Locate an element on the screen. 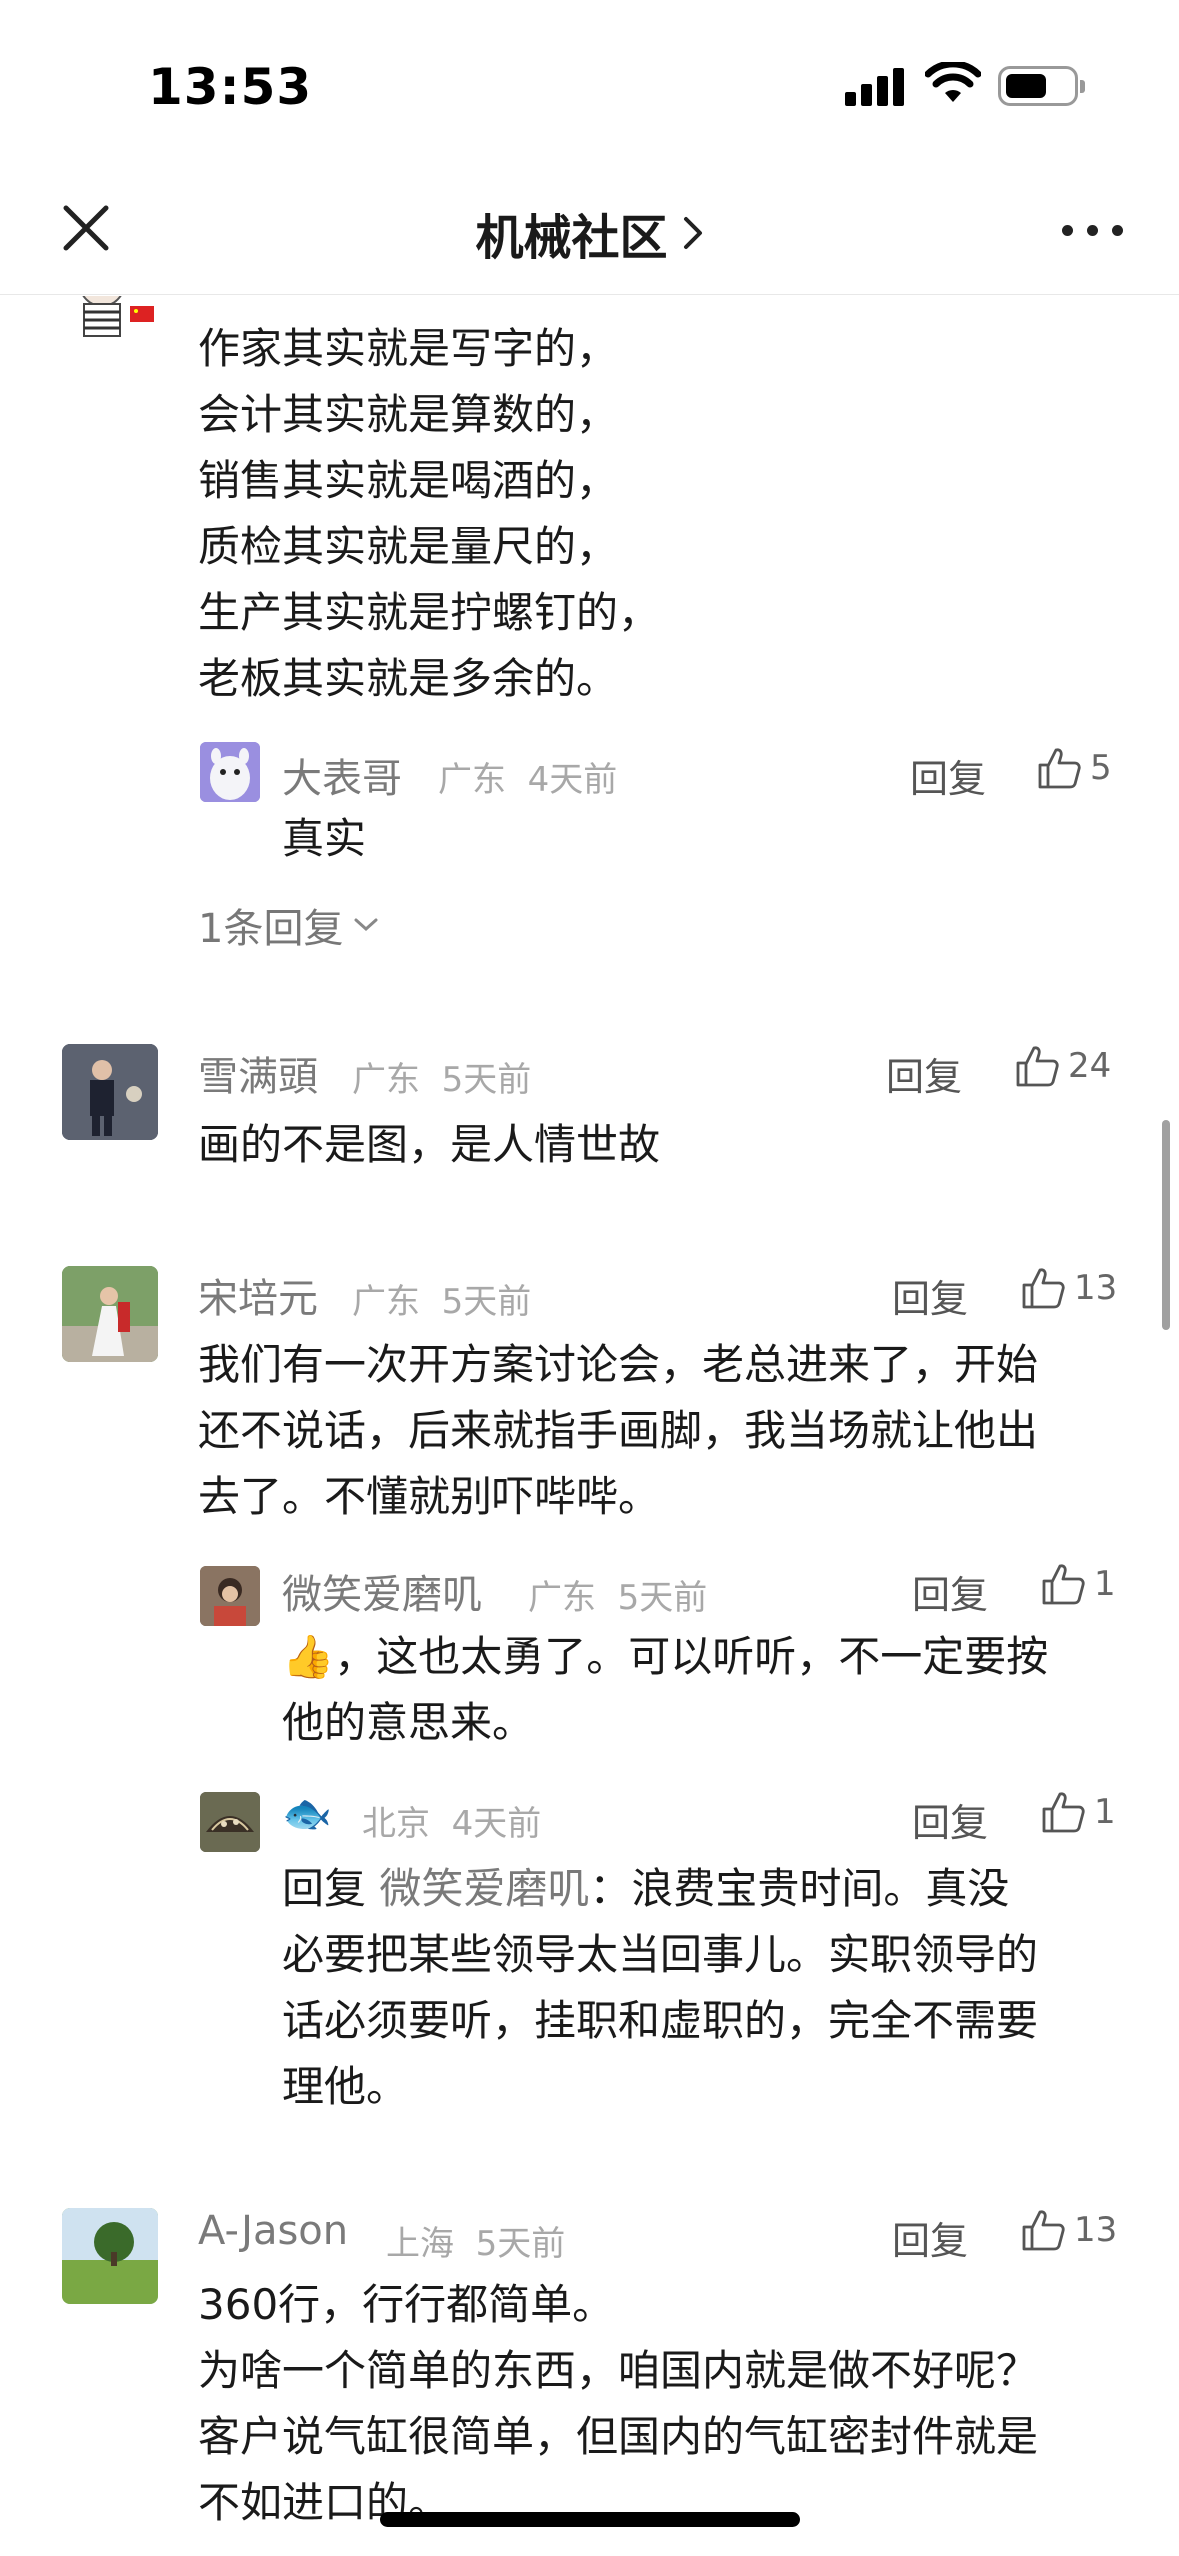 Image resolution: width=1179 pixels, height=2556 pixels. battery-icon is located at coordinates (1041, 86).